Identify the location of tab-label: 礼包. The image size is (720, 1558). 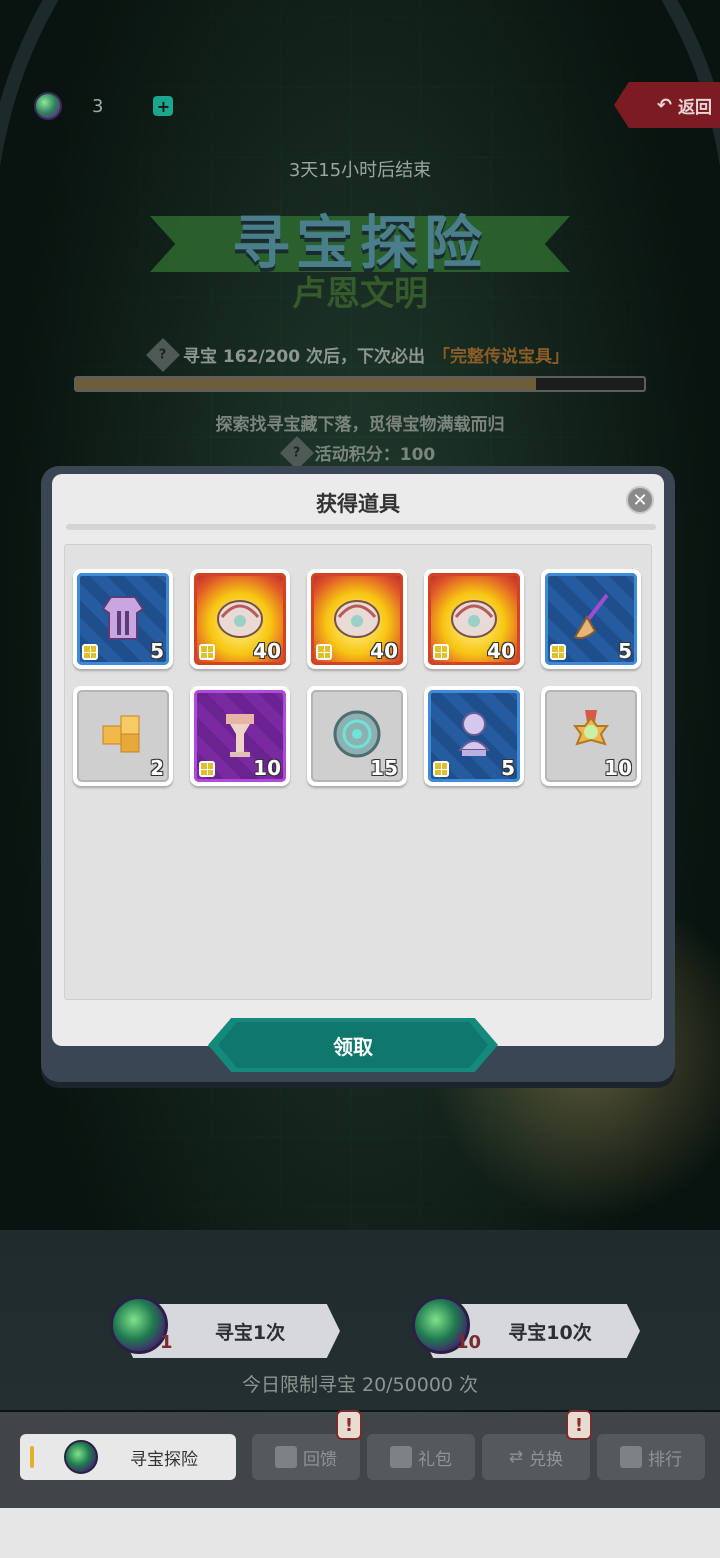
(435, 1459).